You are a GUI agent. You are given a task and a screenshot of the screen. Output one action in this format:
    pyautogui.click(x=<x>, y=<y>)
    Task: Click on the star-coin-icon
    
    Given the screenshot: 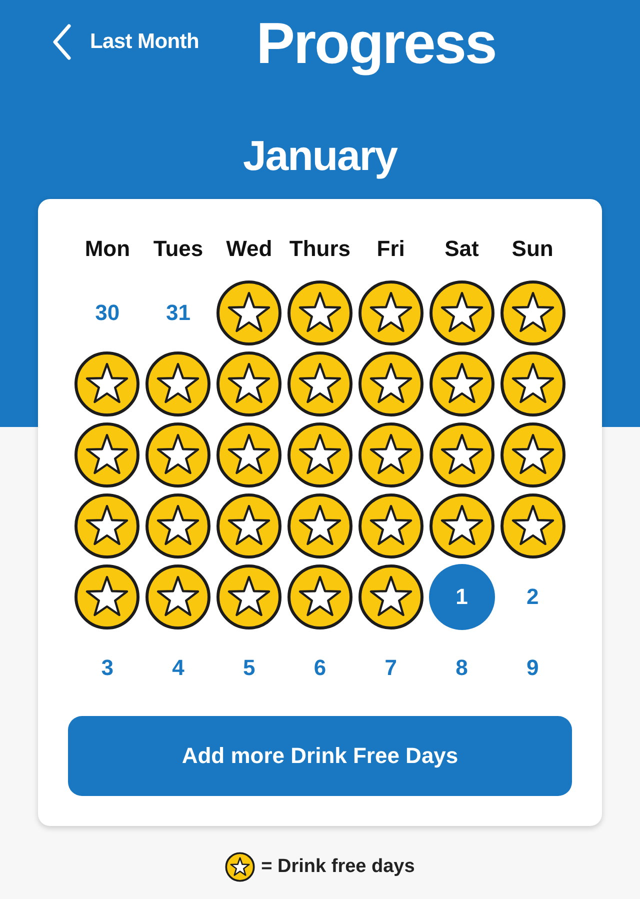 What is the action you would take?
    pyautogui.click(x=240, y=867)
    